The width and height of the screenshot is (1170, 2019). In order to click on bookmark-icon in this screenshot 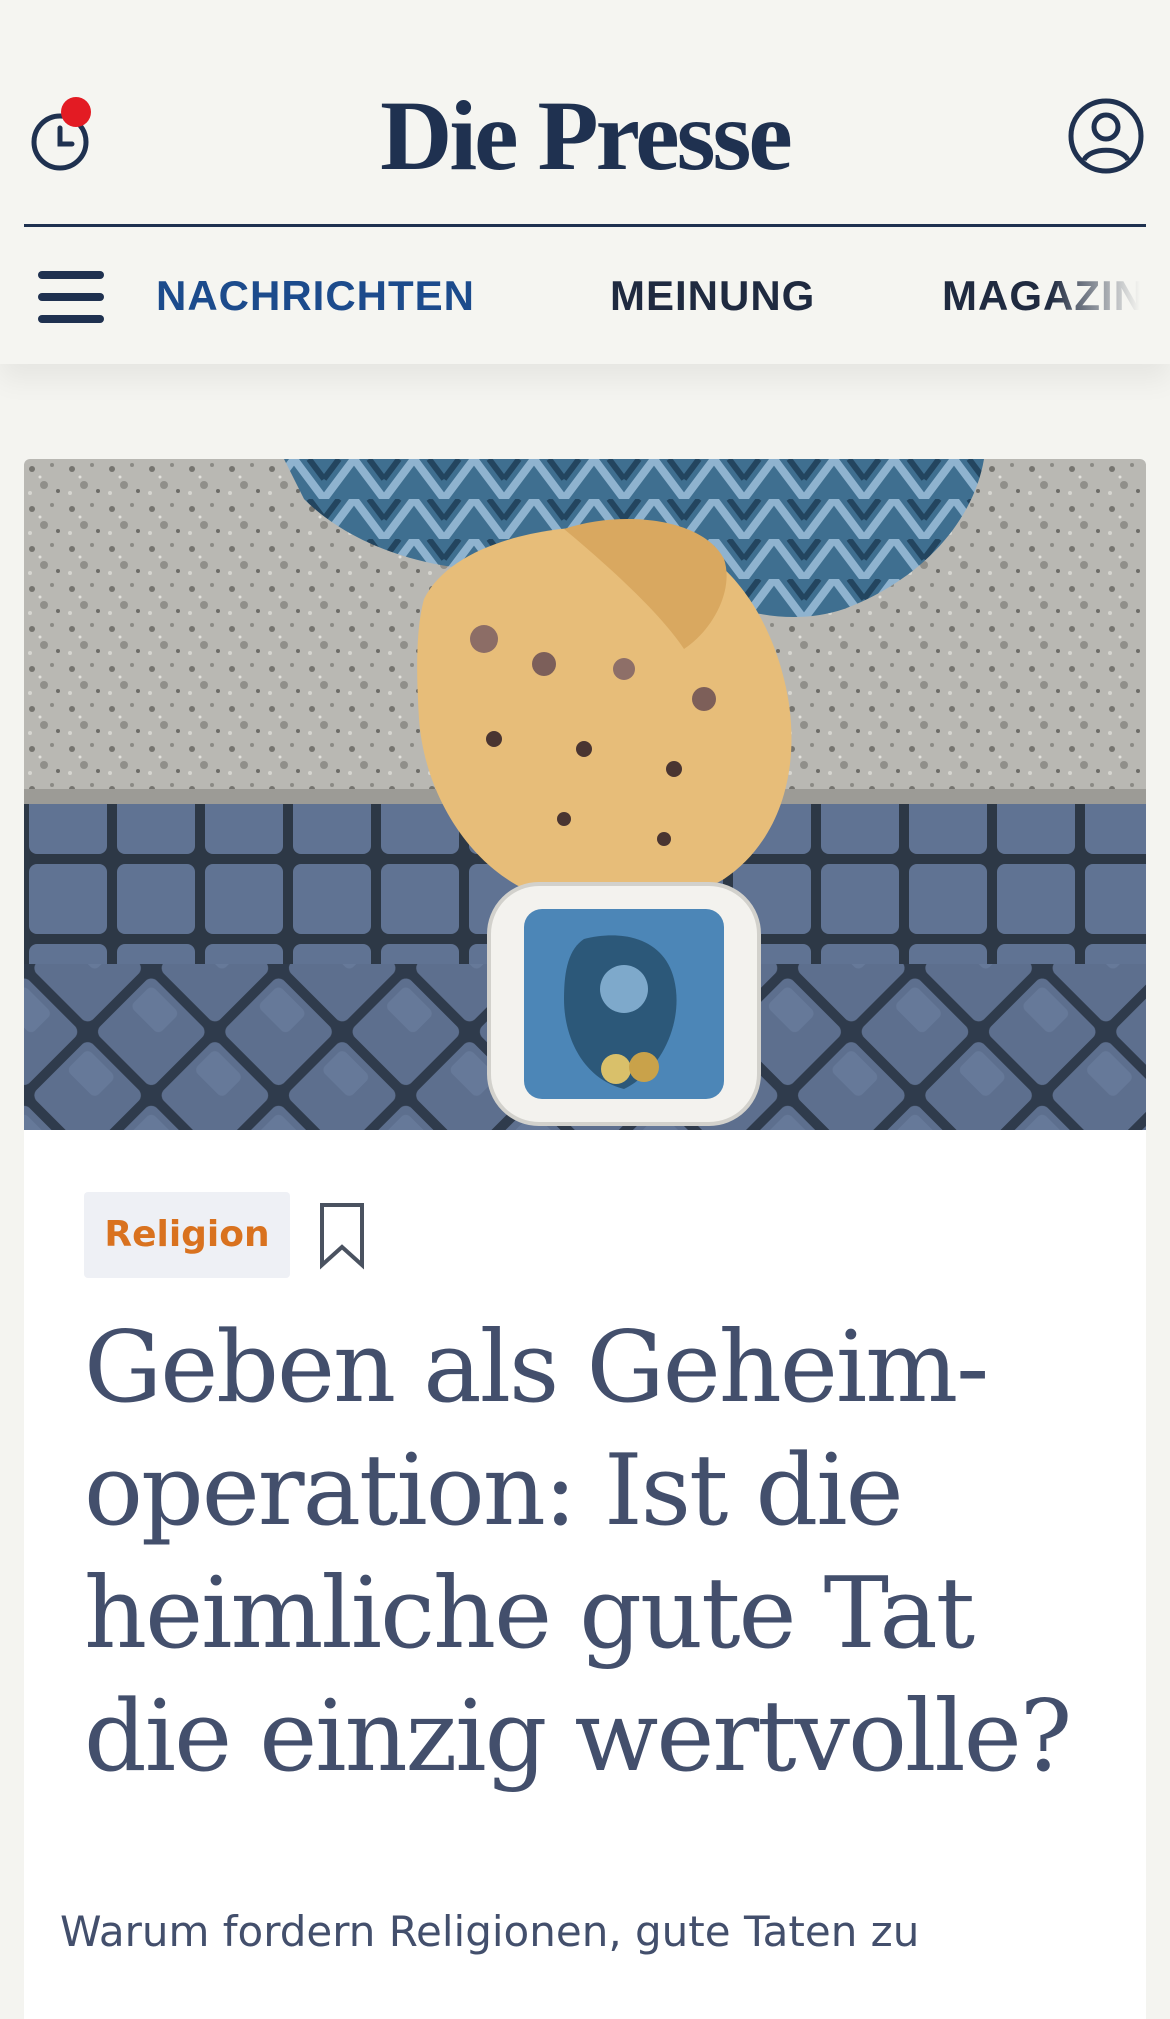, I will do `click(342, 1236)`.